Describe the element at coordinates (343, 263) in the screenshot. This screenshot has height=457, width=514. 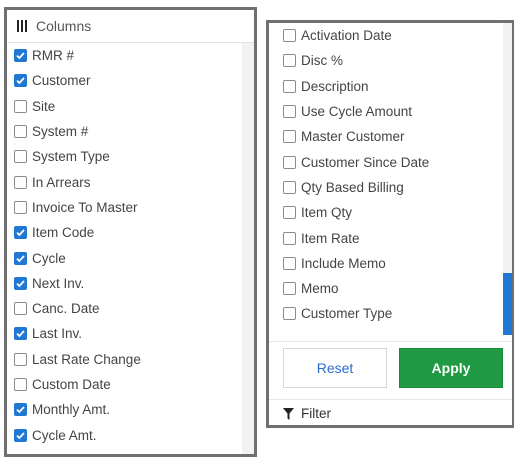
I see `column-option-label: Include Memo` at that location.